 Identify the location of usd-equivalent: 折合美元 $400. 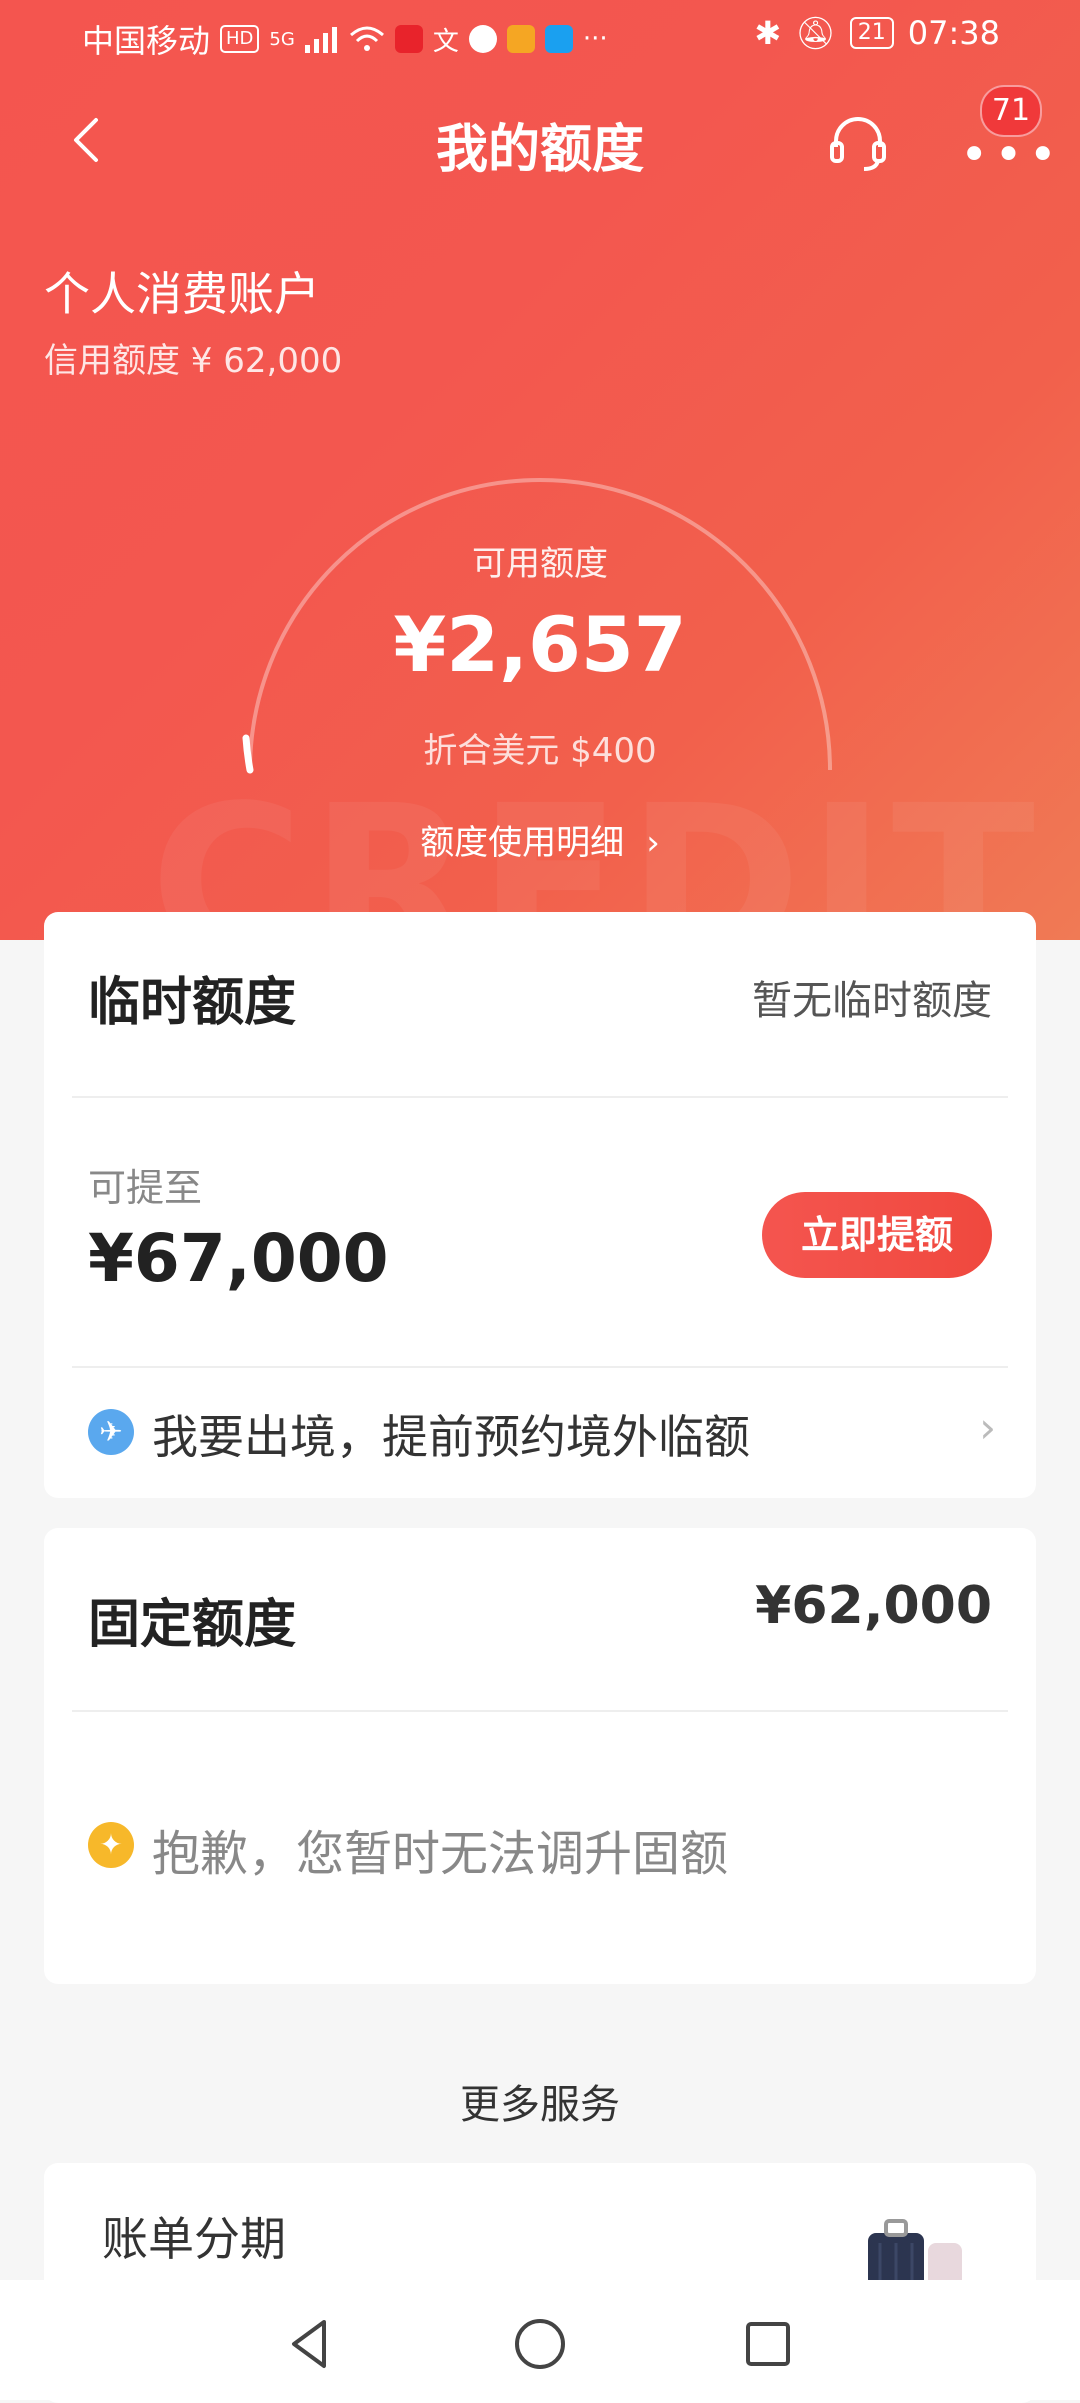
(540, 751).